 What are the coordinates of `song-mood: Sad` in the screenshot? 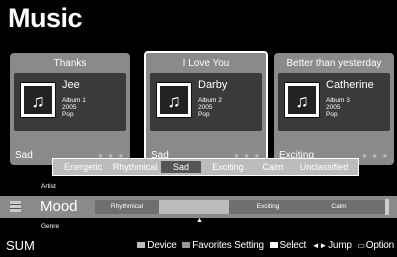 It's located at (24, 155).